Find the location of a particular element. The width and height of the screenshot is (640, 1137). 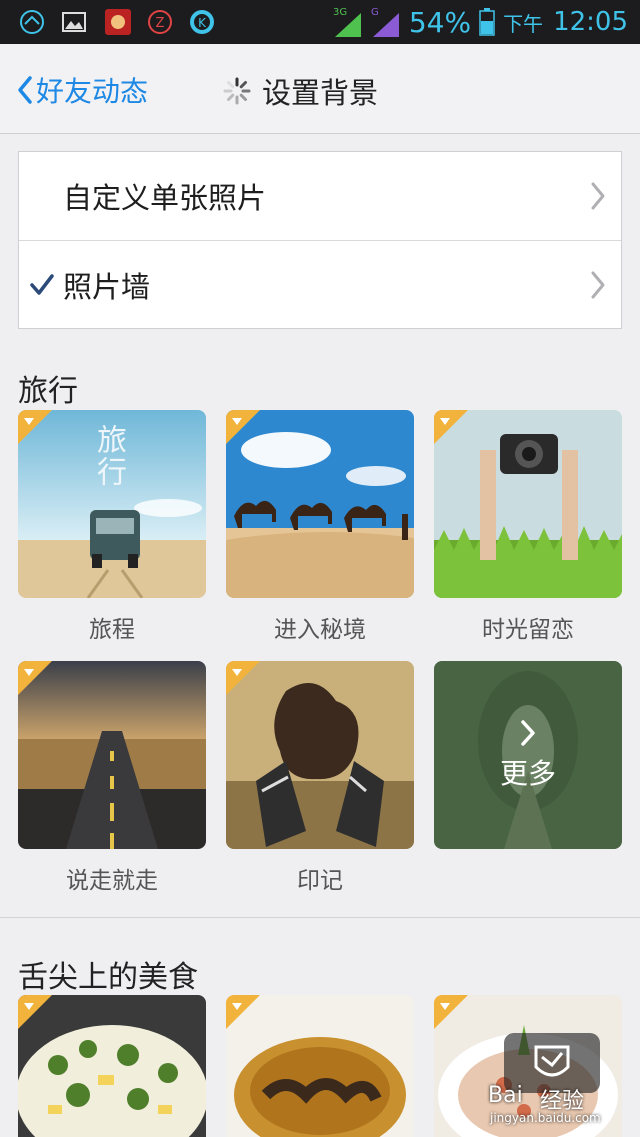

app-notification-icon is located at coordinates (118, 22).